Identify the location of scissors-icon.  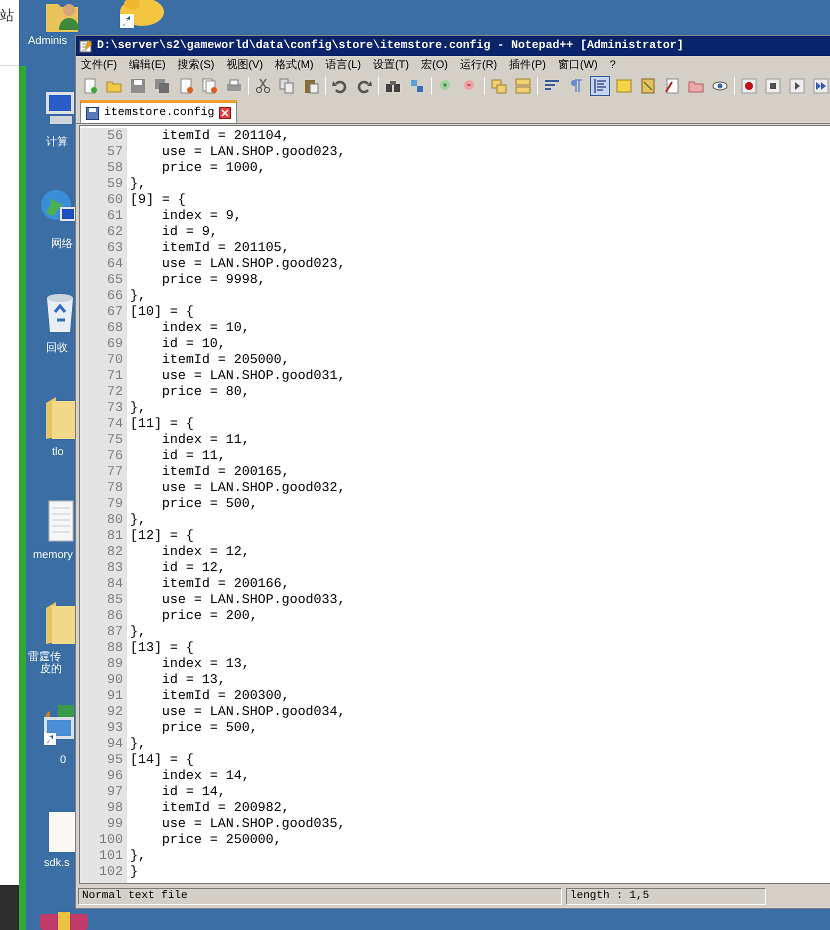
(263, 86).